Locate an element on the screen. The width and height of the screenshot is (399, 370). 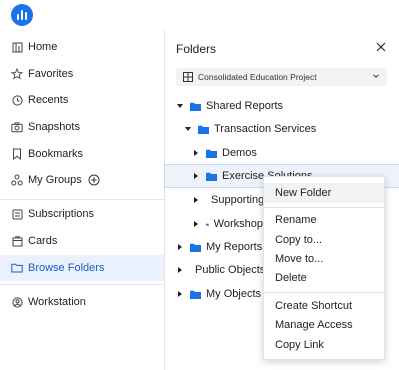
sidebar-item-label: My Groups is located at coordinates (55, 180).